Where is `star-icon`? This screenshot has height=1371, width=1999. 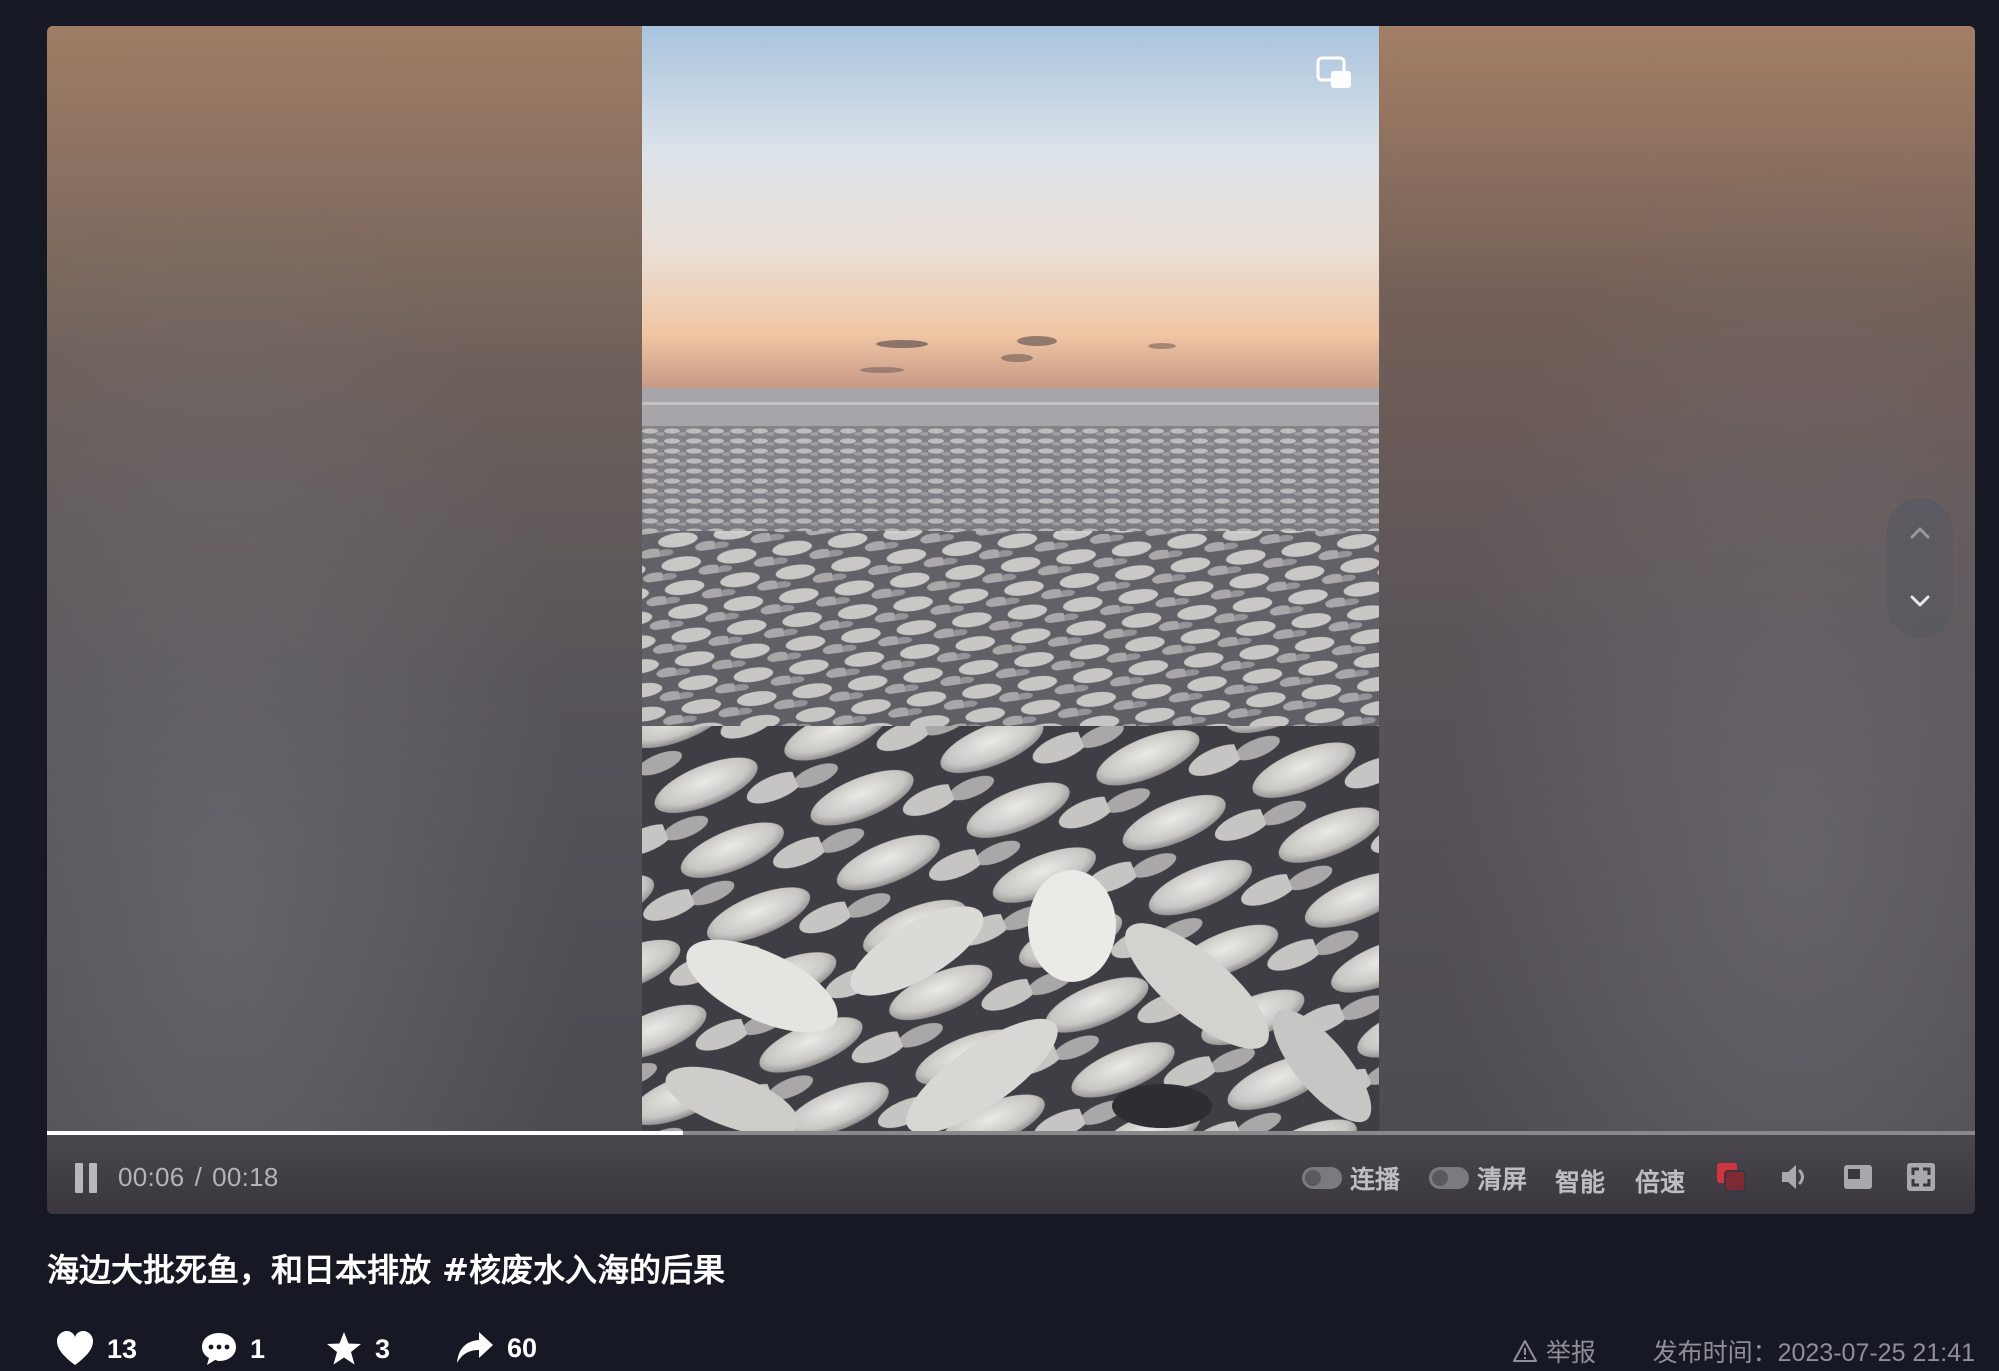
star-icon is located at coordinates (344, 1348).